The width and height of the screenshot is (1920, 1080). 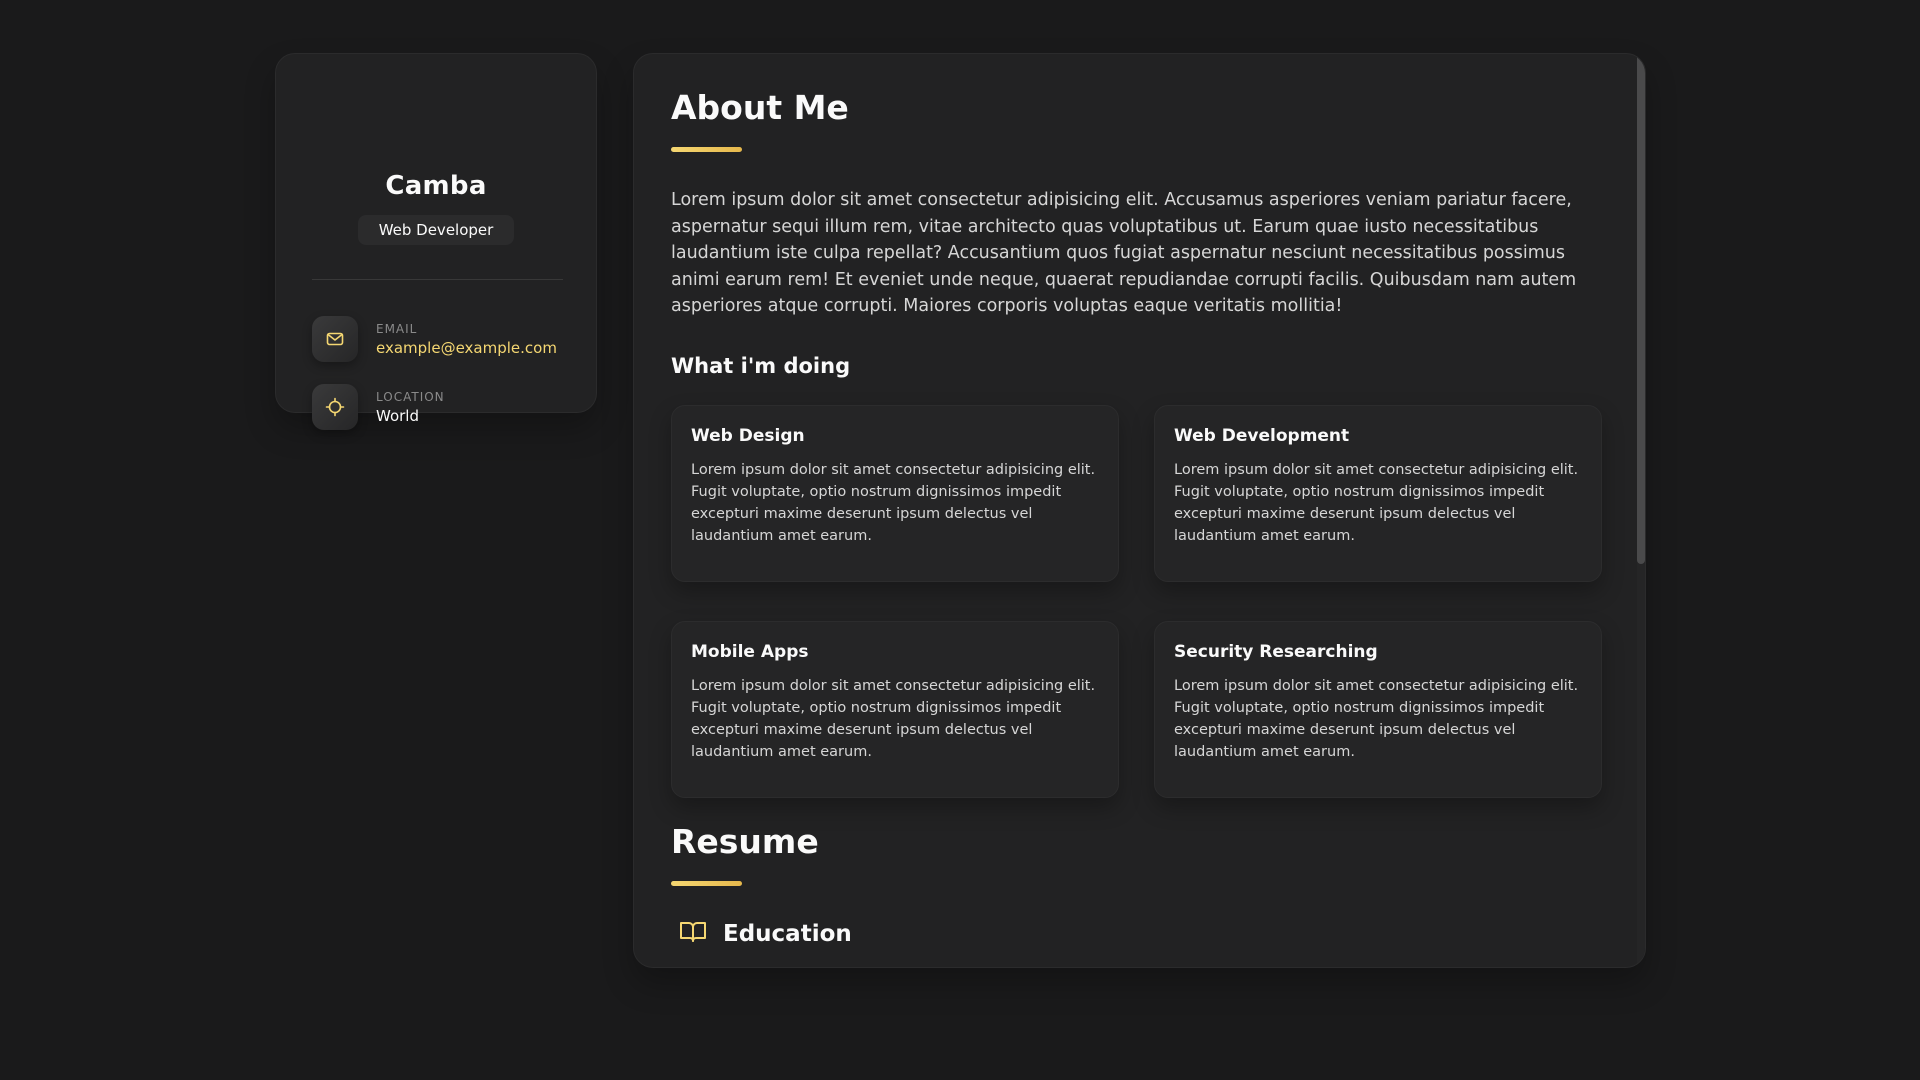 What do you see at coordinates (397, 415) in the screenshot?
I see `location-value: World` at bounding box center [397, 415].